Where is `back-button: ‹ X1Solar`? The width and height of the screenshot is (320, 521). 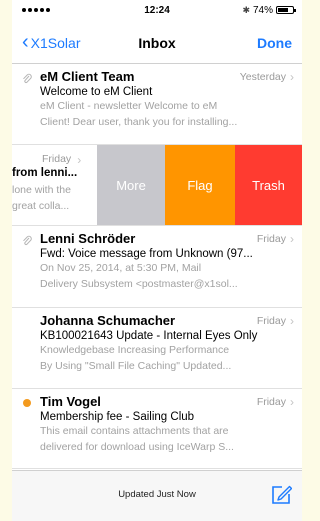
back-button: ‹ X1Solar is located at coordinates (51, 41).